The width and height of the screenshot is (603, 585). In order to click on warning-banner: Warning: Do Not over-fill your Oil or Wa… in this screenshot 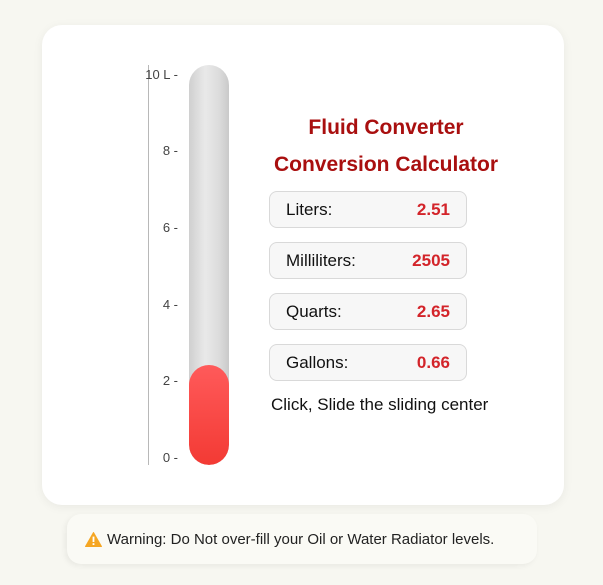, I will do `click(302, 539)`.